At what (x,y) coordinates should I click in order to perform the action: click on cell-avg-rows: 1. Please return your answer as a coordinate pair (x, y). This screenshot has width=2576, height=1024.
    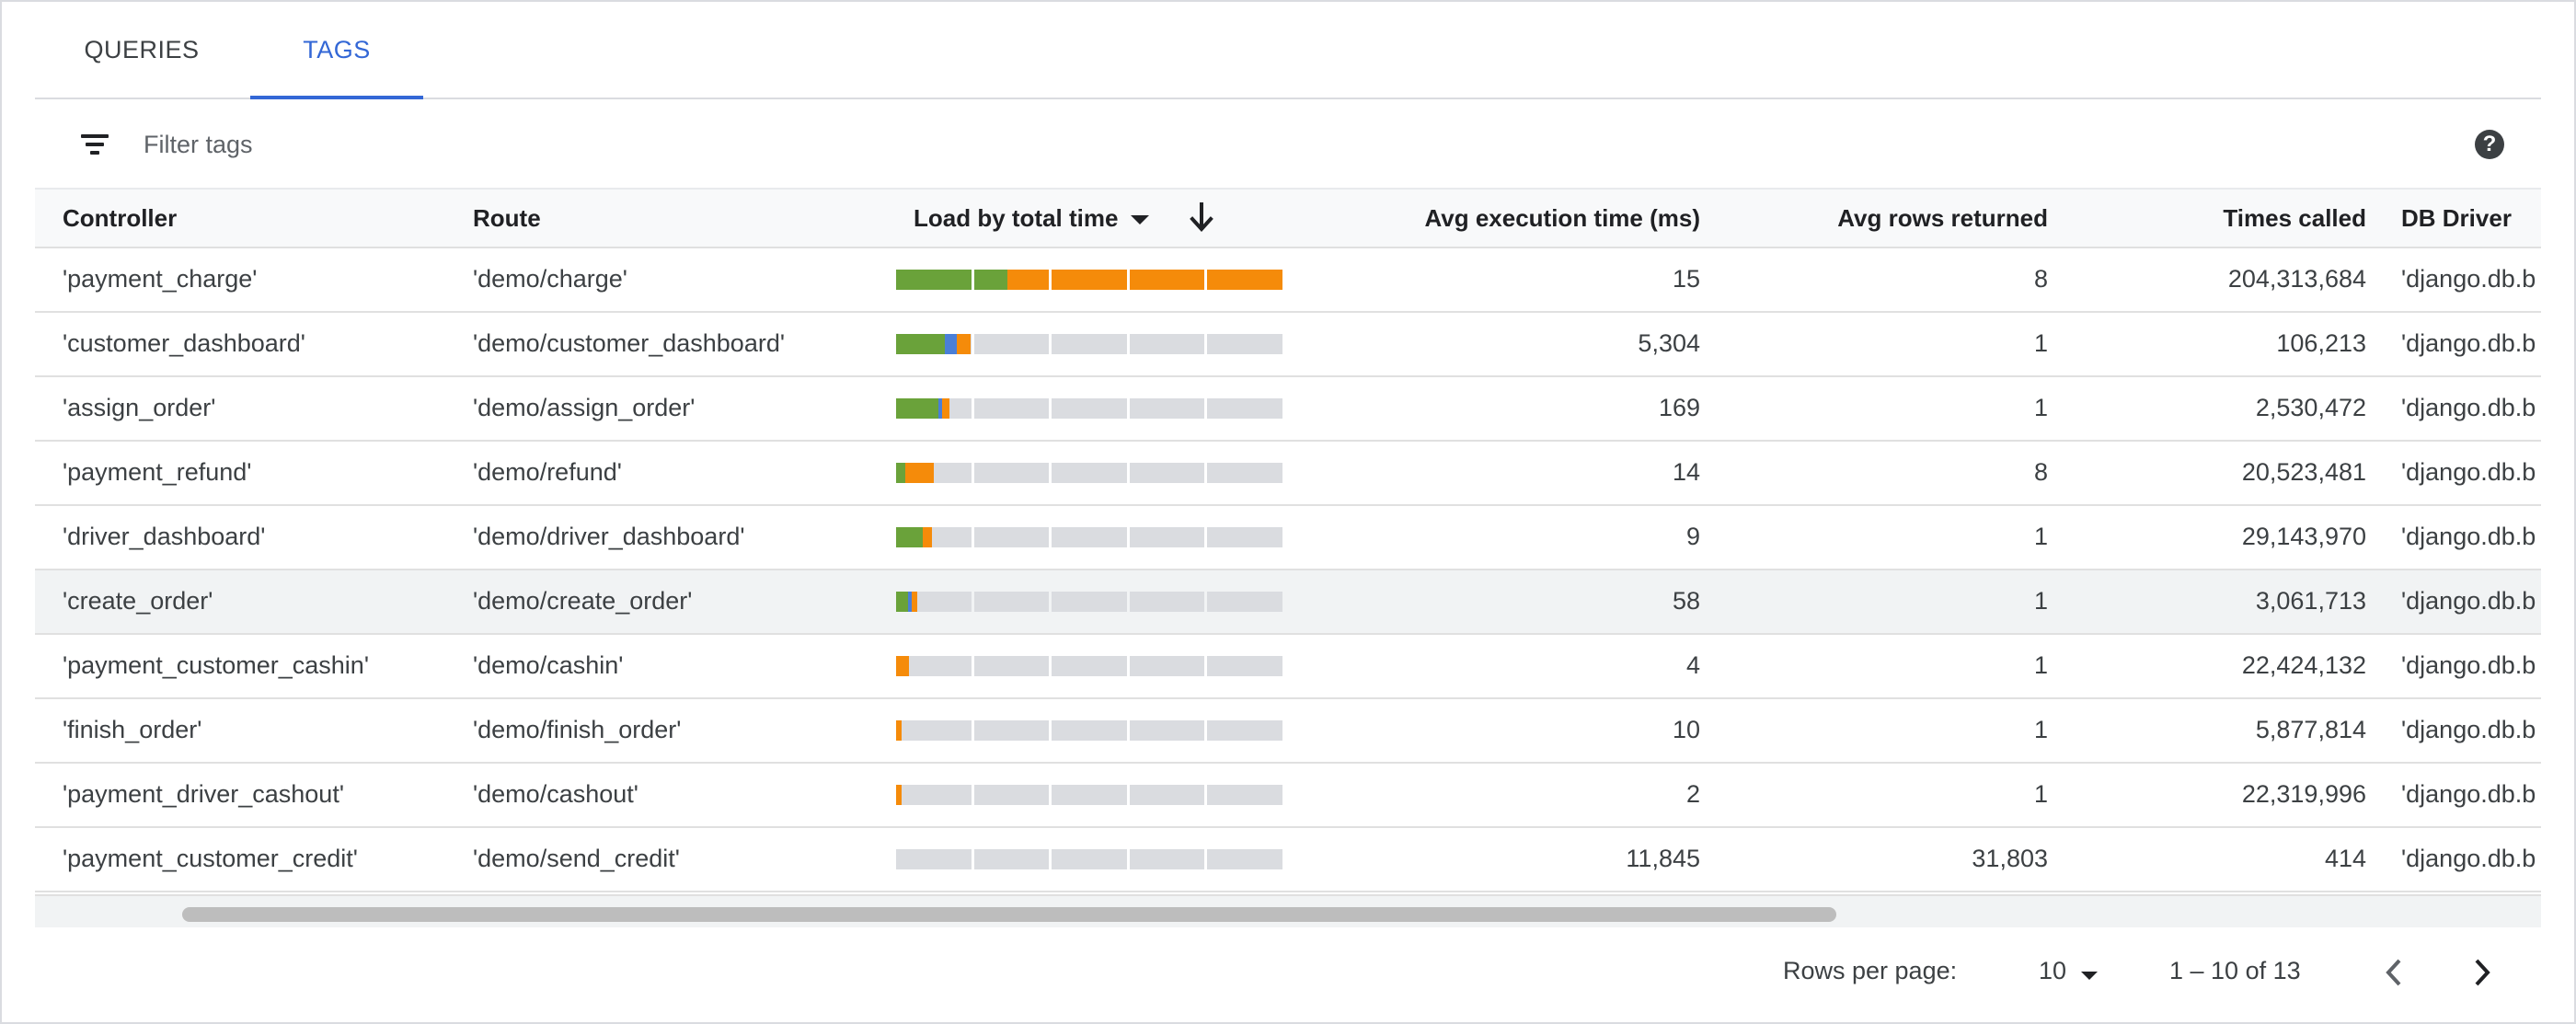
    Looking at the image, I should click on (2040, 601).